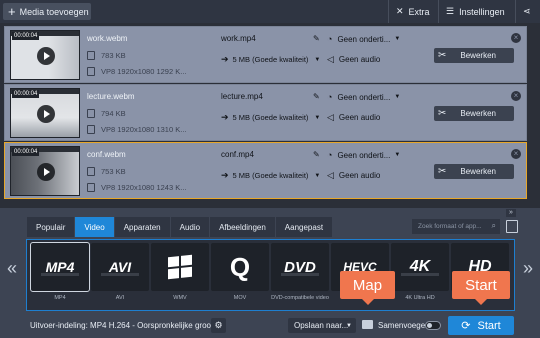 The width and height of the screenshot is (540, 338). I want to click on scroll-left-icon: «, so click(12, 268).